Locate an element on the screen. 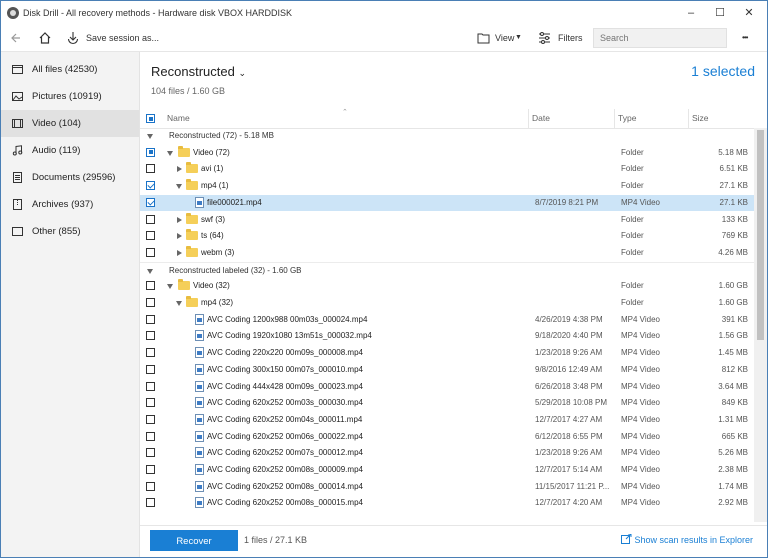 The width and height of the screenshot is (768, 558). column-header-row: Name ⌃ Date Type Size is located at coordinates (453, 119).